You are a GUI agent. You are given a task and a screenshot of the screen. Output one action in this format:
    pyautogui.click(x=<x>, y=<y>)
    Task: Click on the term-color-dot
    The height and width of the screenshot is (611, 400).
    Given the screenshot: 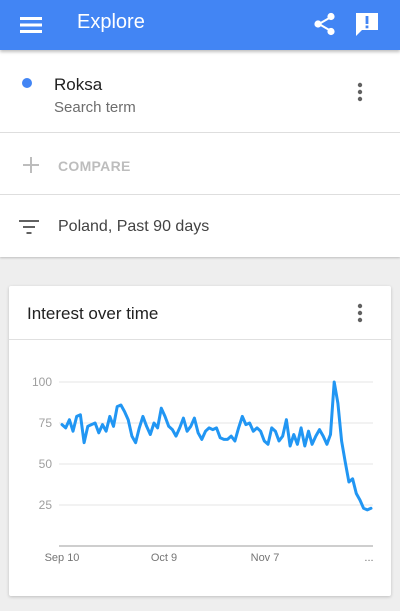 What is the action you would take?
    pyautogui.click(x=27, y=83)
    